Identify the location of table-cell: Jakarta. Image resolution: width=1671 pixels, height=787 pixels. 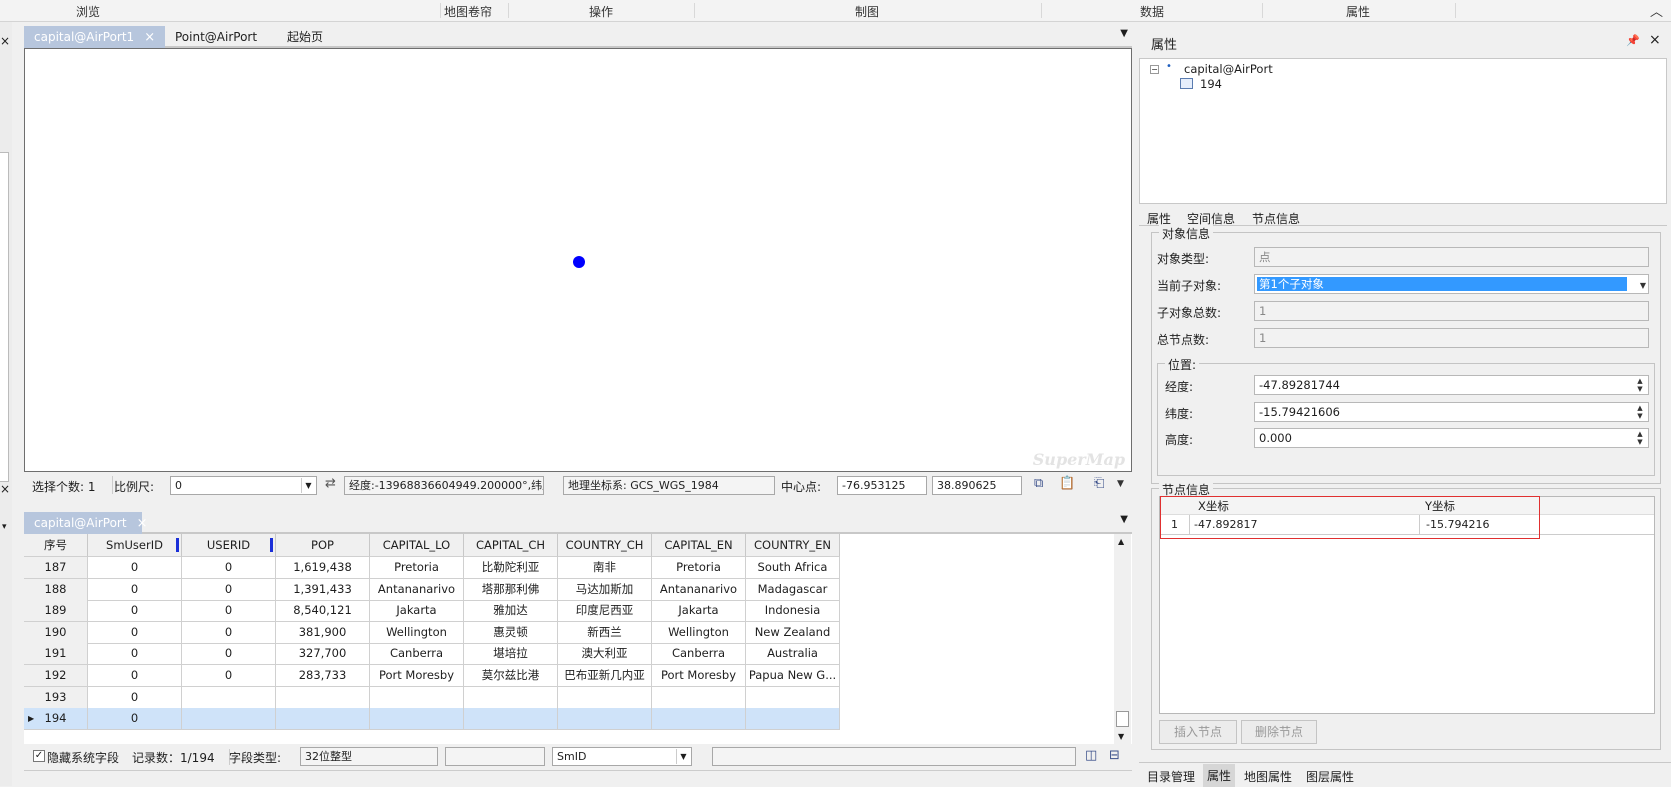
(699, 611).